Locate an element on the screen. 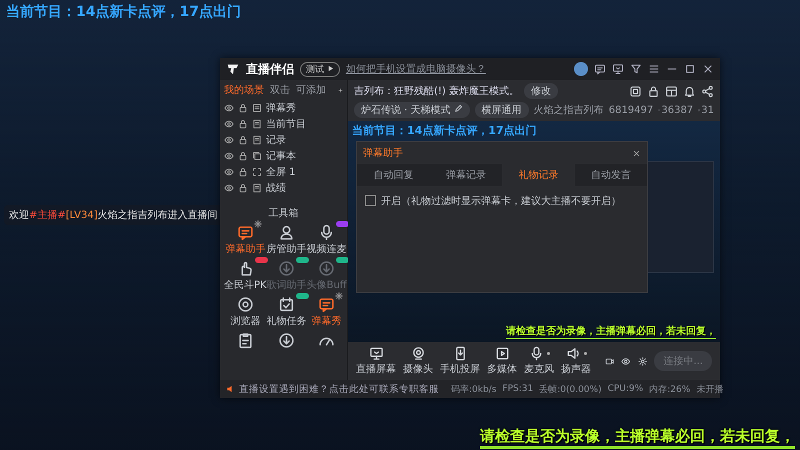 The height and width of the screenshot is (450, 800). logo-icon is located at coordinates (233, 69).